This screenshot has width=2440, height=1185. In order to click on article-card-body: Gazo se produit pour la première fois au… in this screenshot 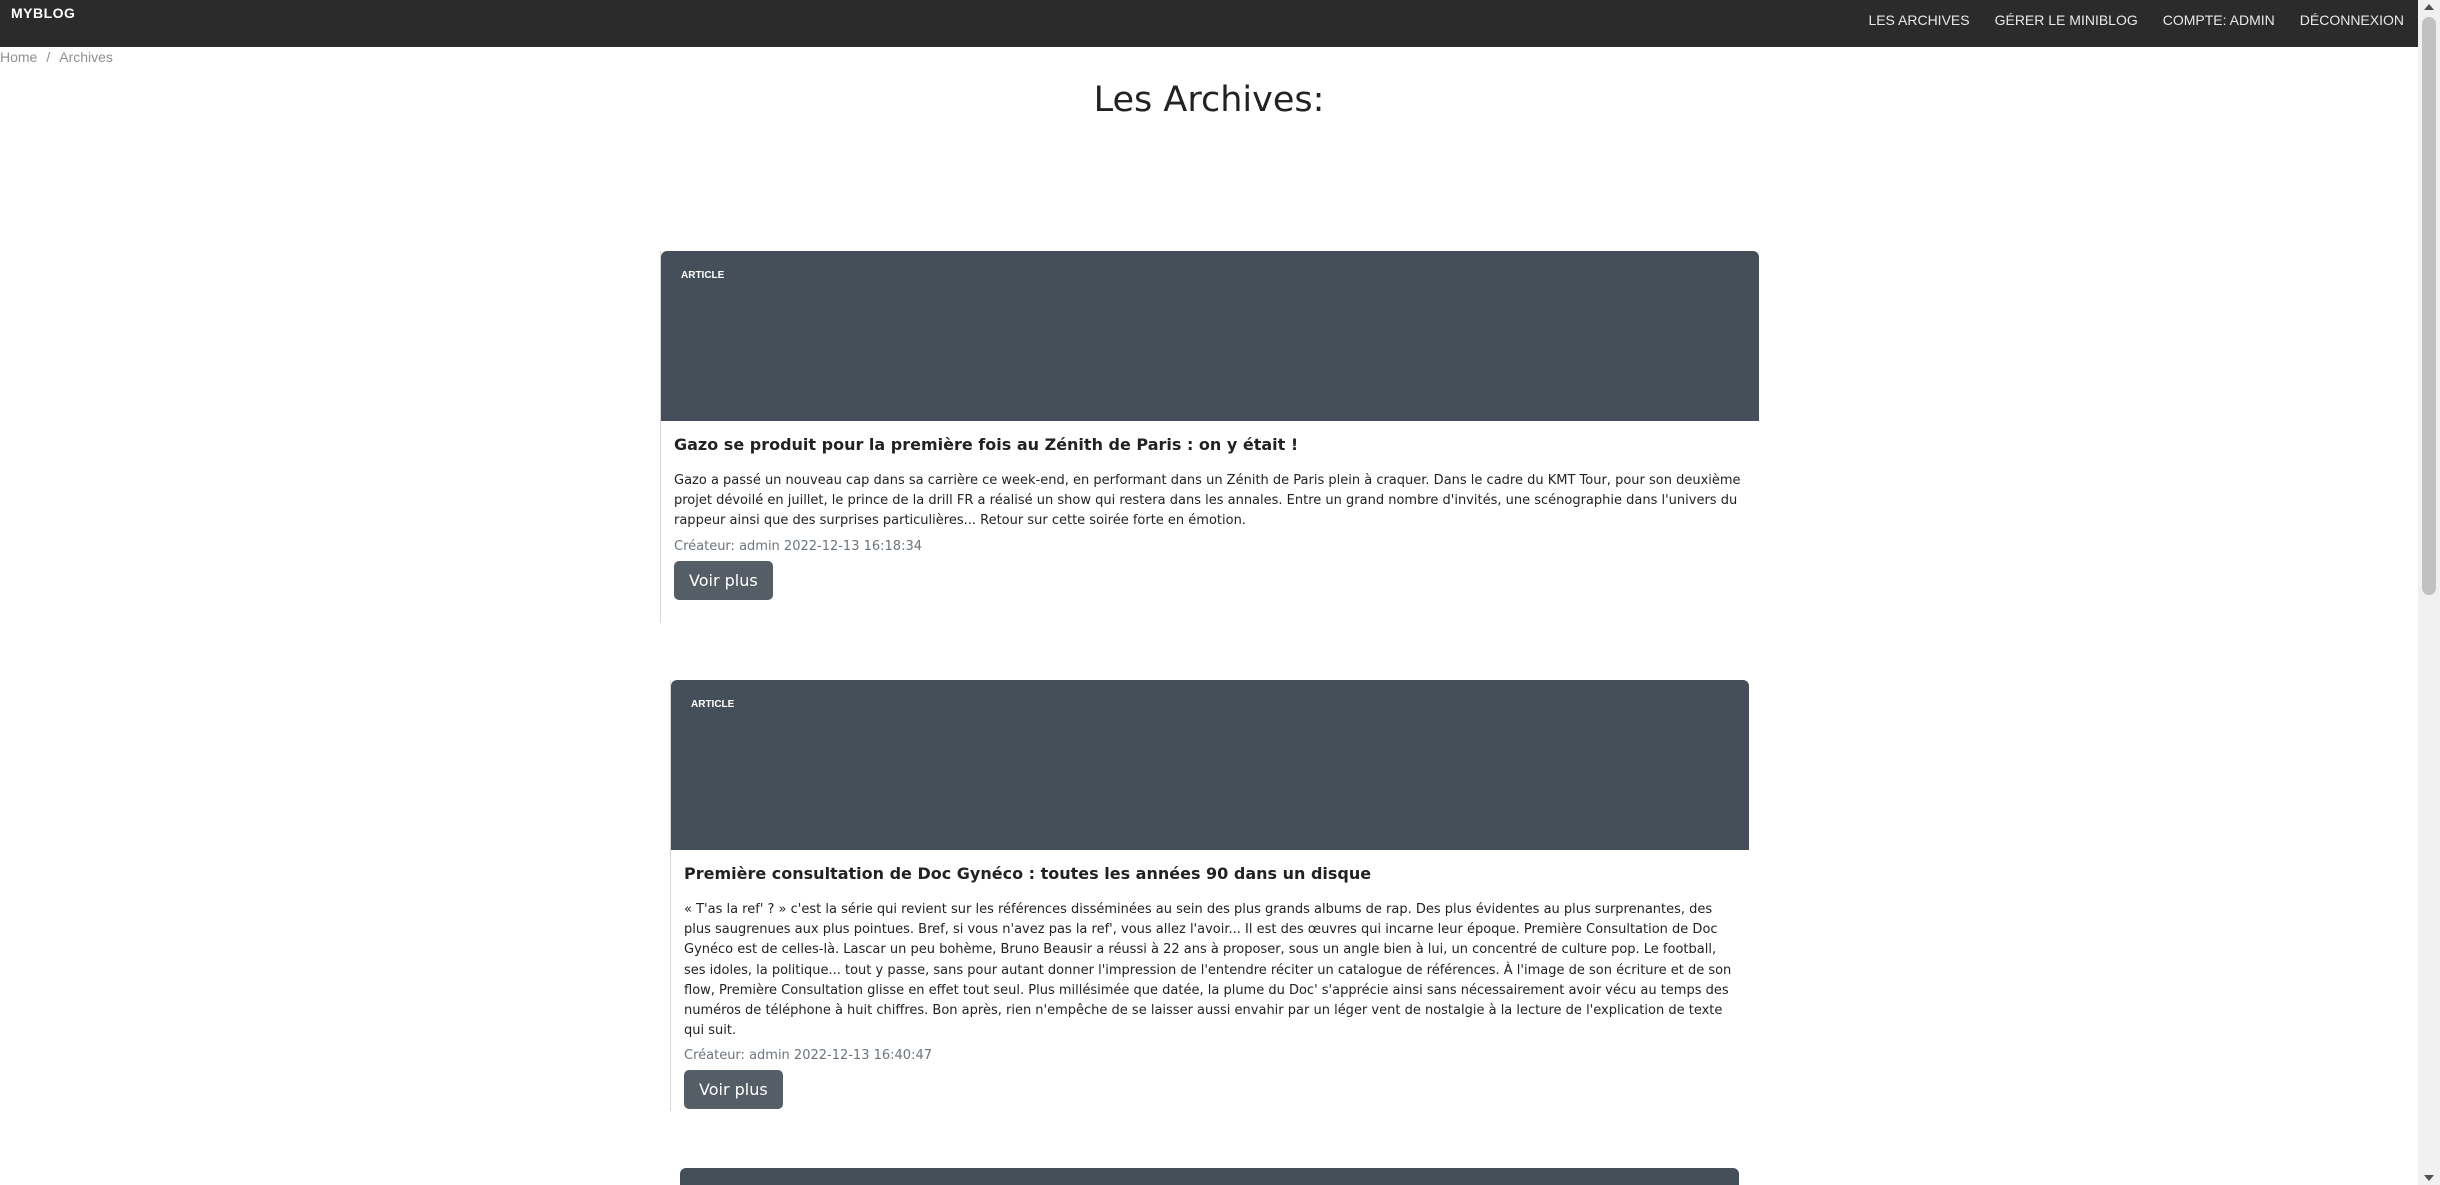, I will do `click(1210, 517)`.